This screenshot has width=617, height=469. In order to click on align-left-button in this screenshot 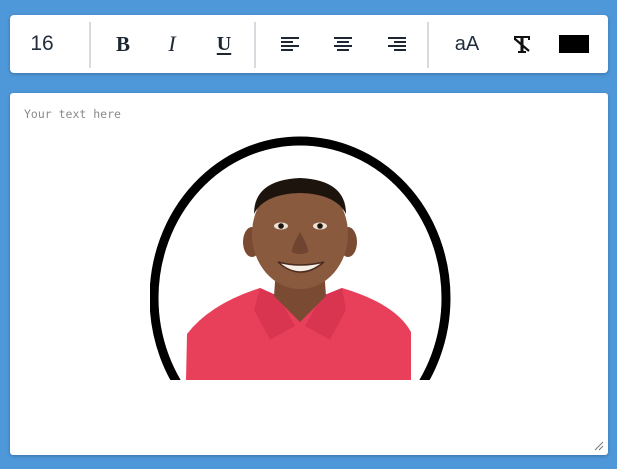, I will do `click(290, 44)`.